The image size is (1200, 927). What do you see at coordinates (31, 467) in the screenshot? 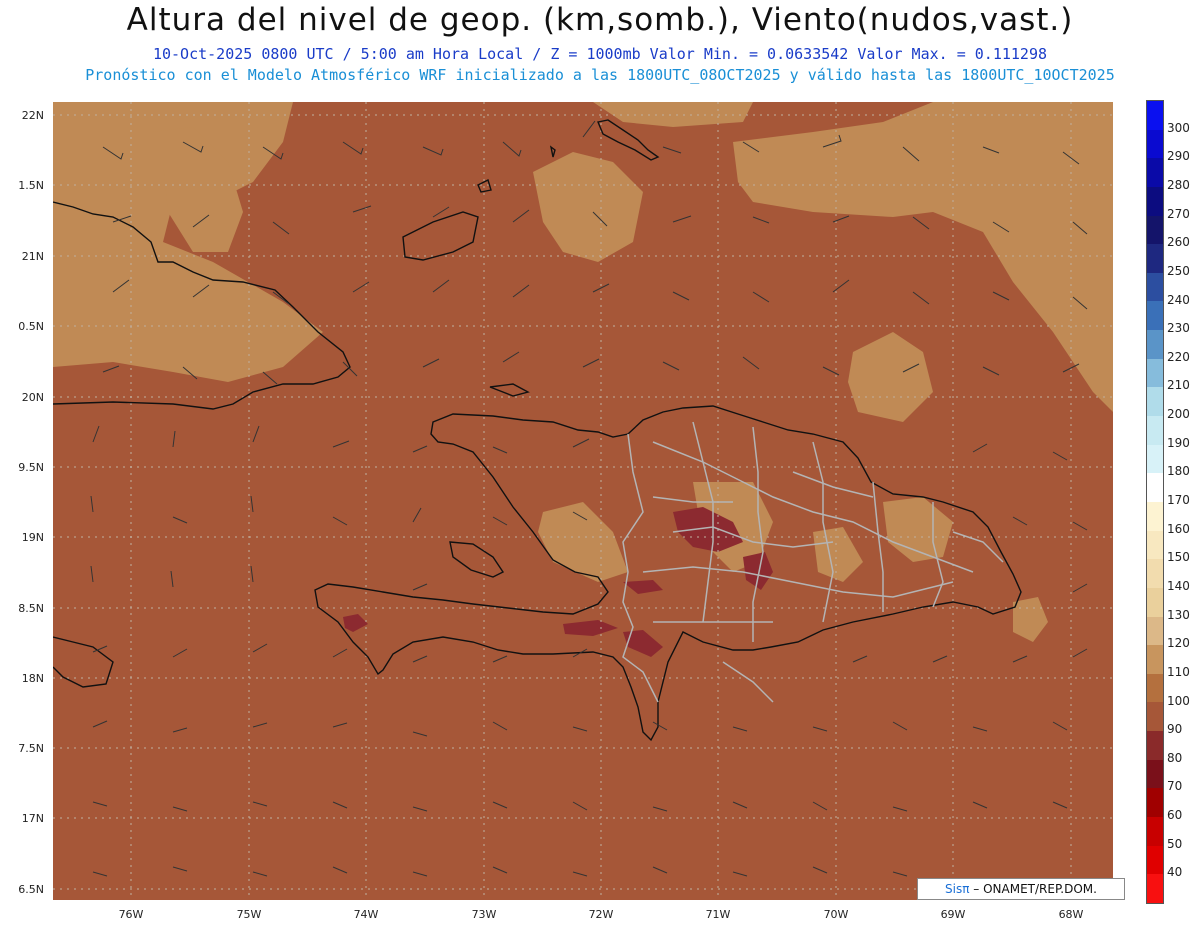
I see `lat-label: 9.5N` at bounding box center [31, 467].